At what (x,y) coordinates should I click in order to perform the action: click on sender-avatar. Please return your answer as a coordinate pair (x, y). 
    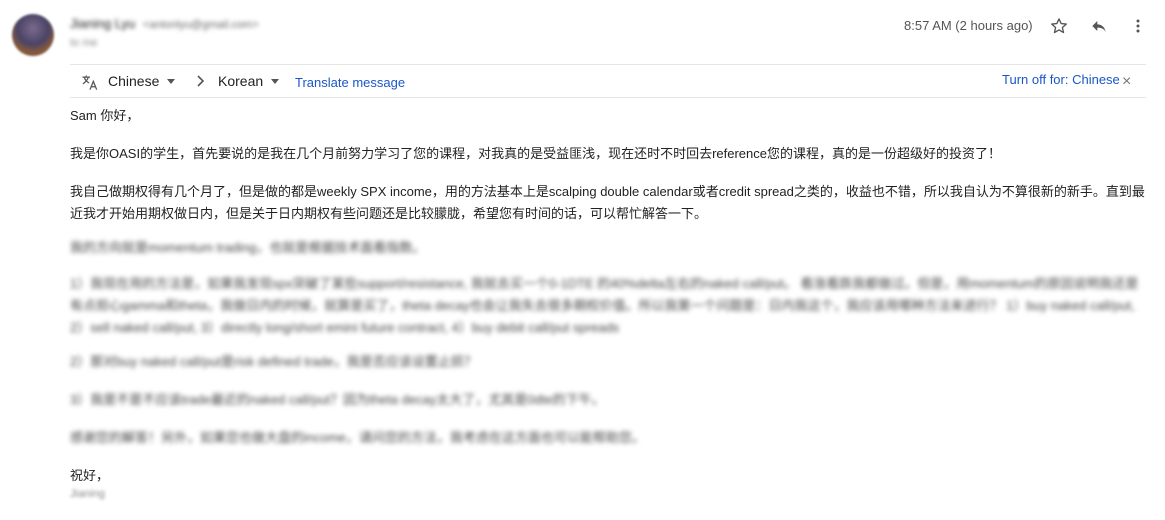
    Looking at the image, I should click on (33, 35).